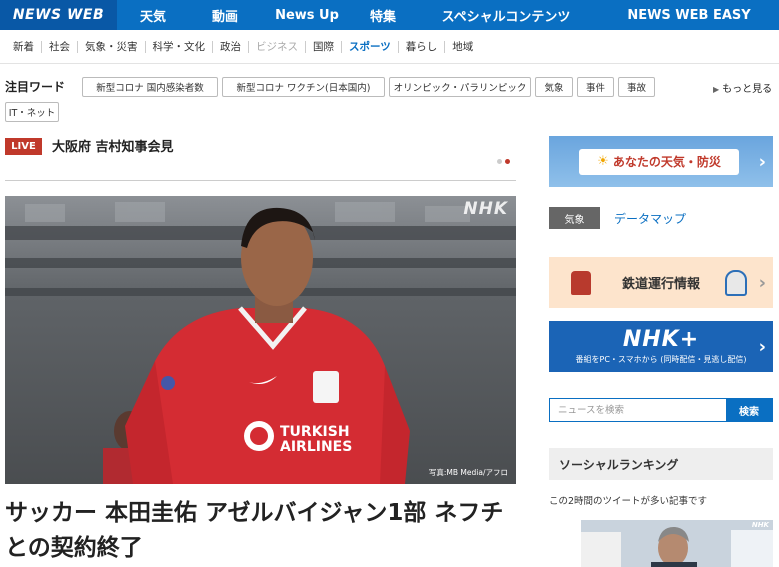 The width and height of the screenshot is (779, 567). Describe the element at coordinates (60, 46) in the screenshot. I see `category-society: 社会` at that location.